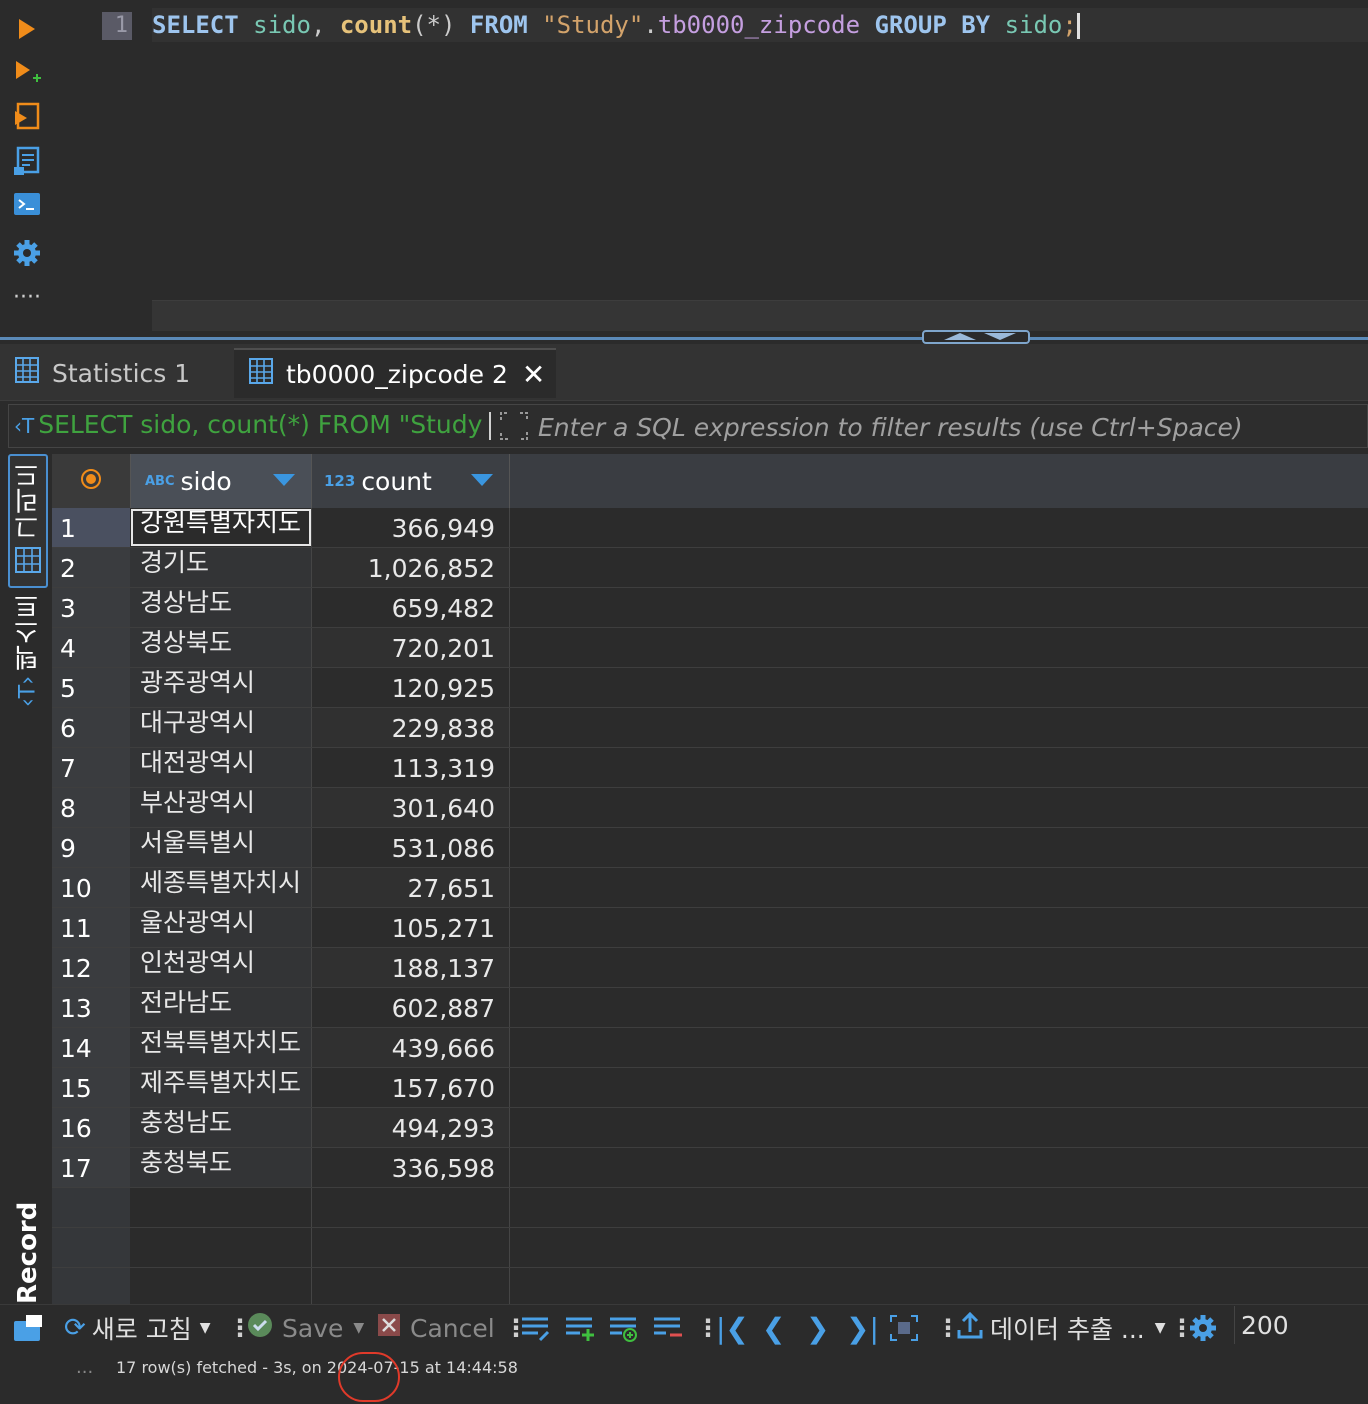  I want to click on row-number: 10, so click(91, 887).